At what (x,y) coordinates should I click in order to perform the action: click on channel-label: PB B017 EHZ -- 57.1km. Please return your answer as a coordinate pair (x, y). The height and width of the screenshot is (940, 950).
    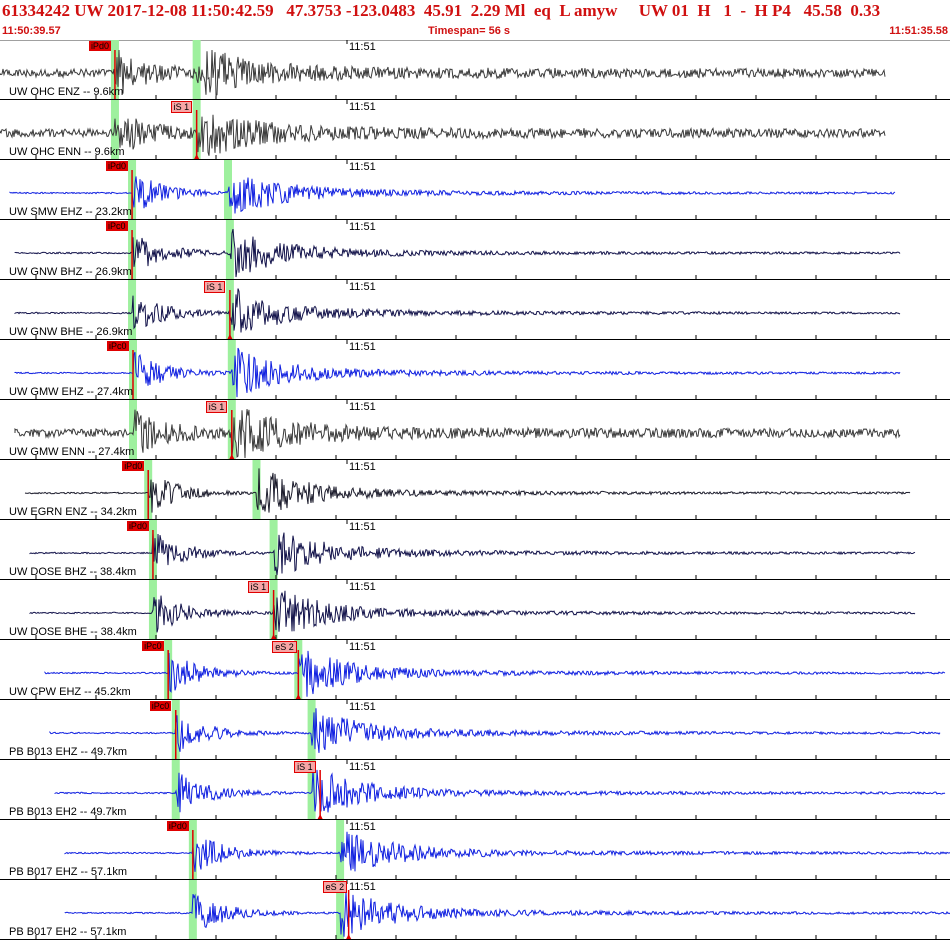
    Looking at the image, I should click on (68, 872).